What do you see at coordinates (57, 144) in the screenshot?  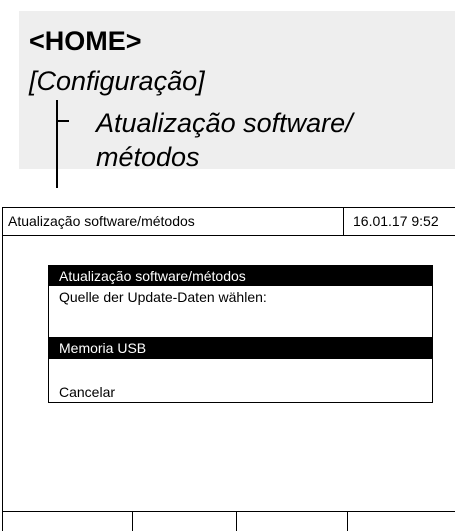 I see `tree-connector-vertical` at bounding box center [57, 144].